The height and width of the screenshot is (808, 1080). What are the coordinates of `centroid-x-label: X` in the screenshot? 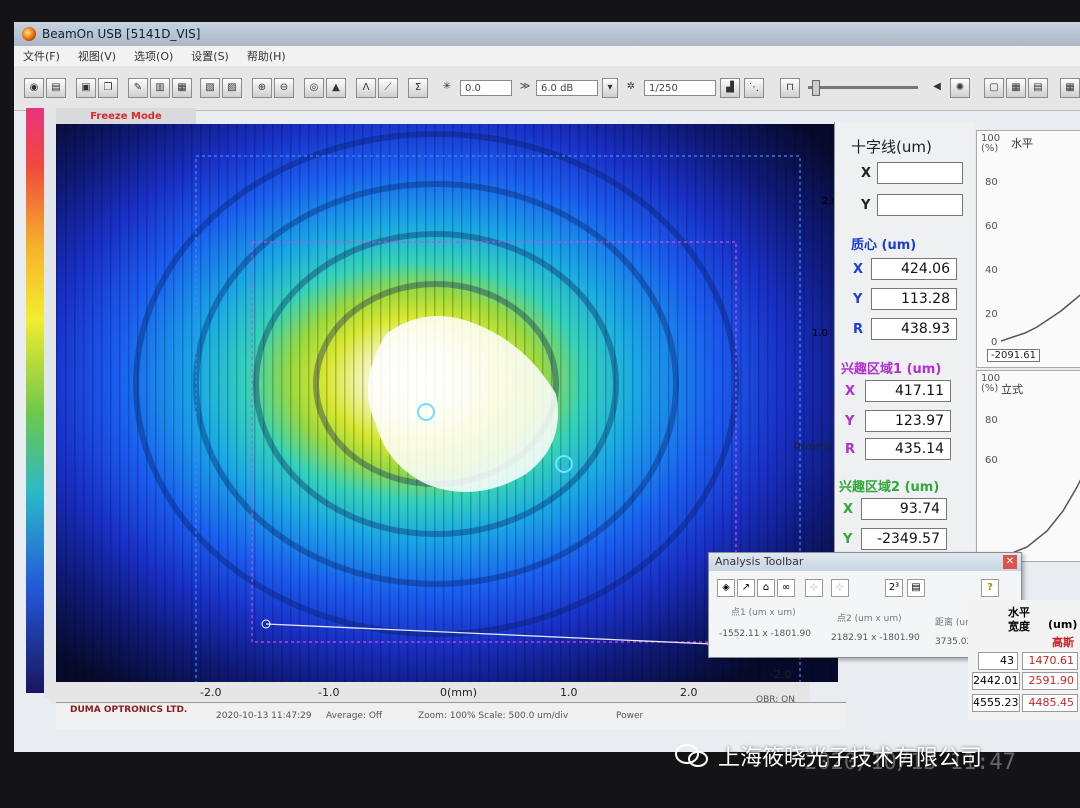 It's located at (858, 269).